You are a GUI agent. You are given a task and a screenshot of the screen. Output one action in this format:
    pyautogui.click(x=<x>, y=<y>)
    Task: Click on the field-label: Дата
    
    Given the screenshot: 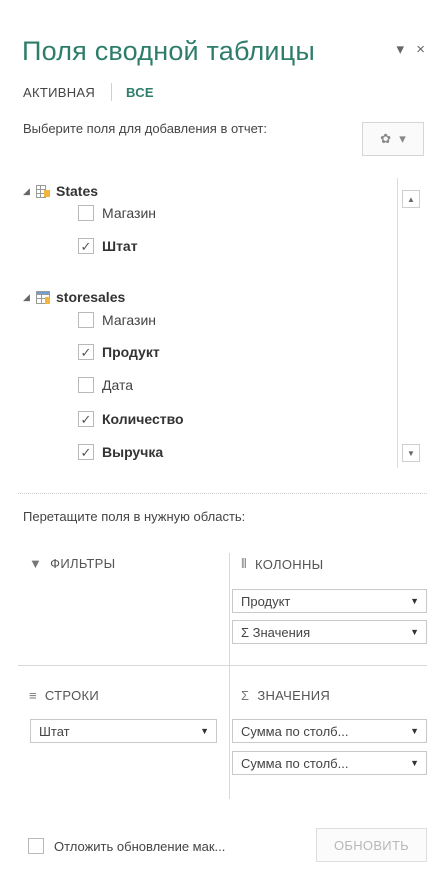 What is the action you would take?
    pyautogui.click(x=118, y=385)
    